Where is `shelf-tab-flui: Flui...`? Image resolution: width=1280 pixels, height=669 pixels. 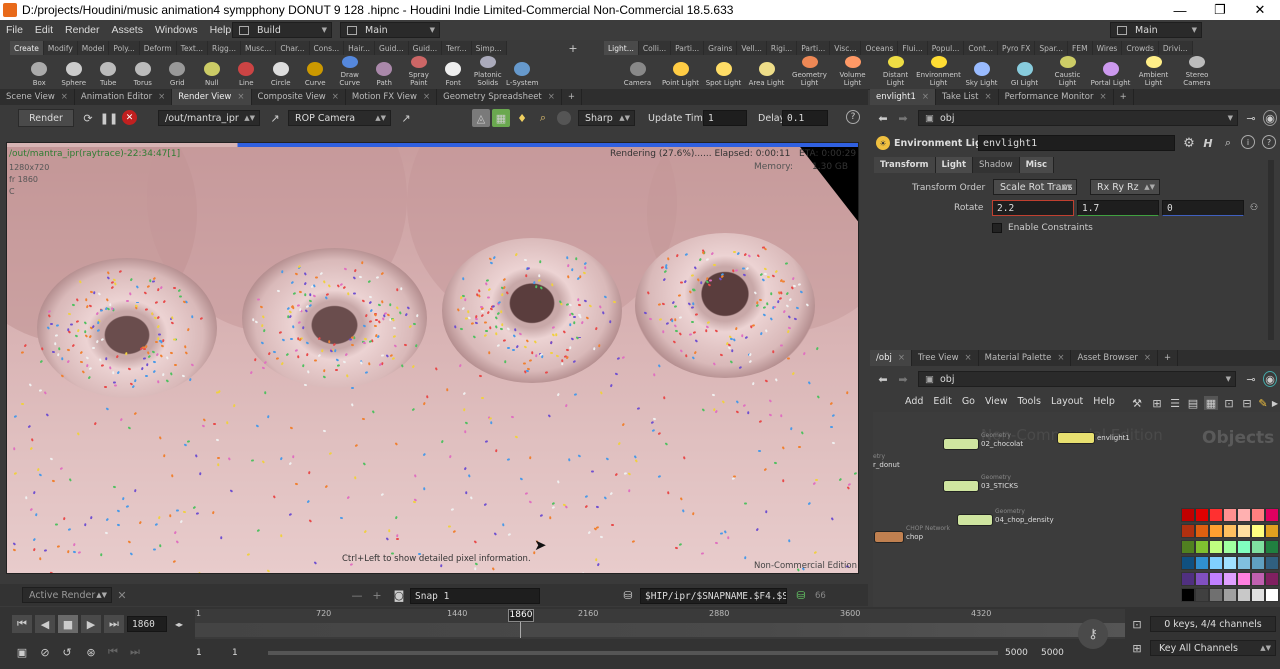 shelf-tab-flui: Flui... is located at coordinates (913, 48).